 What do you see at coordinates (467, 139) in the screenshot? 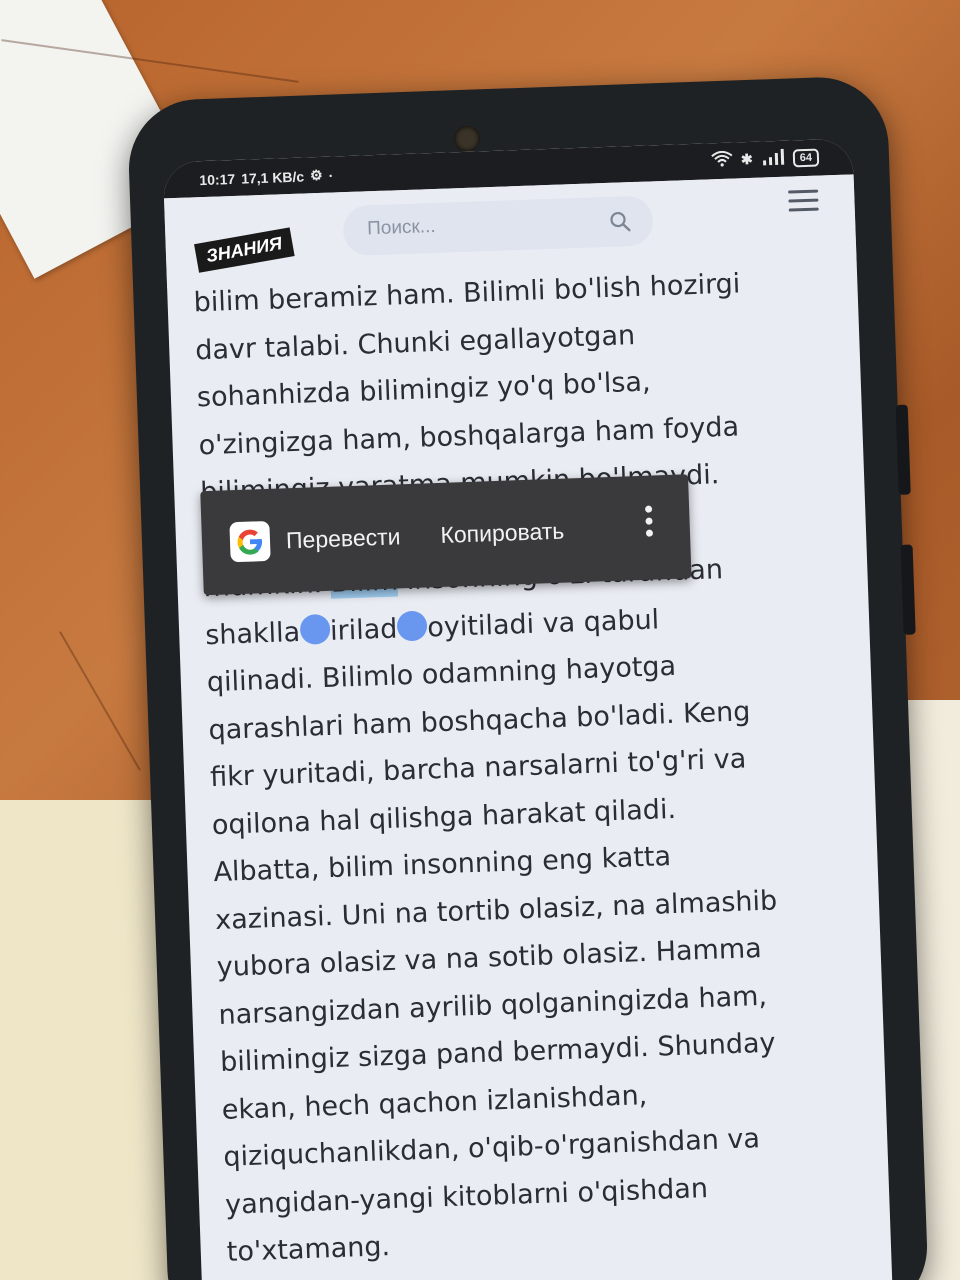
I see `front-camera` at bounding box center [467, 139].